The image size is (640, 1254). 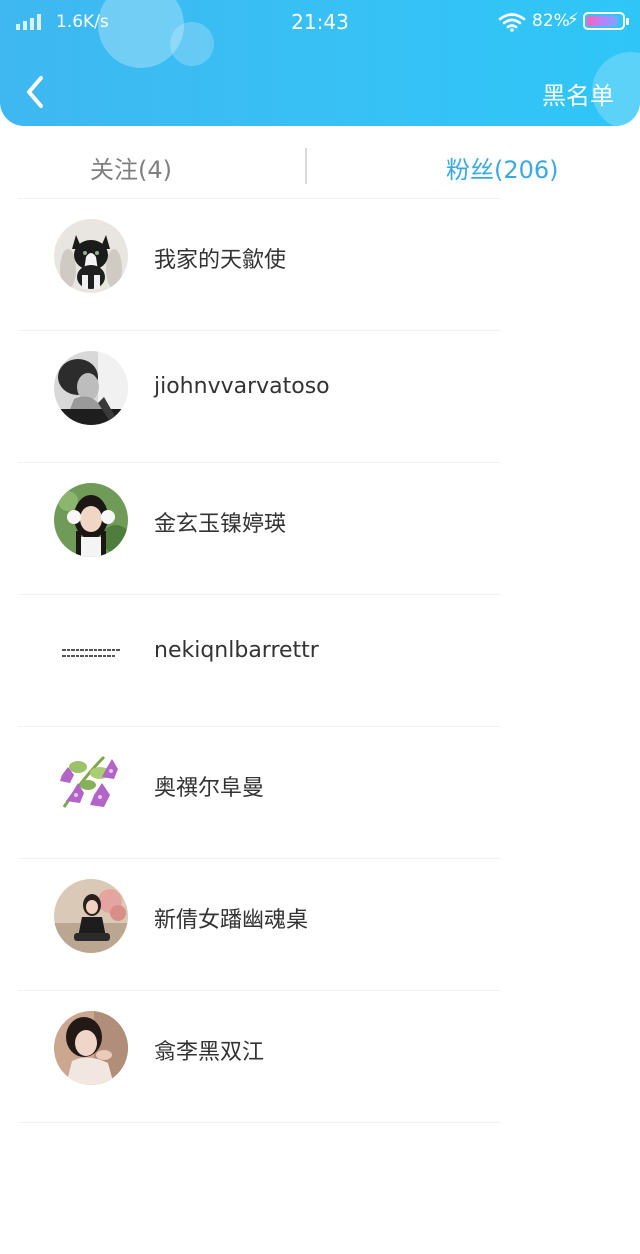 What do you see at coordinates (220, 522) in the screenshot?
I see `fan-name: 金玄玉镍婷瑛` at bounding box center [220, 522].